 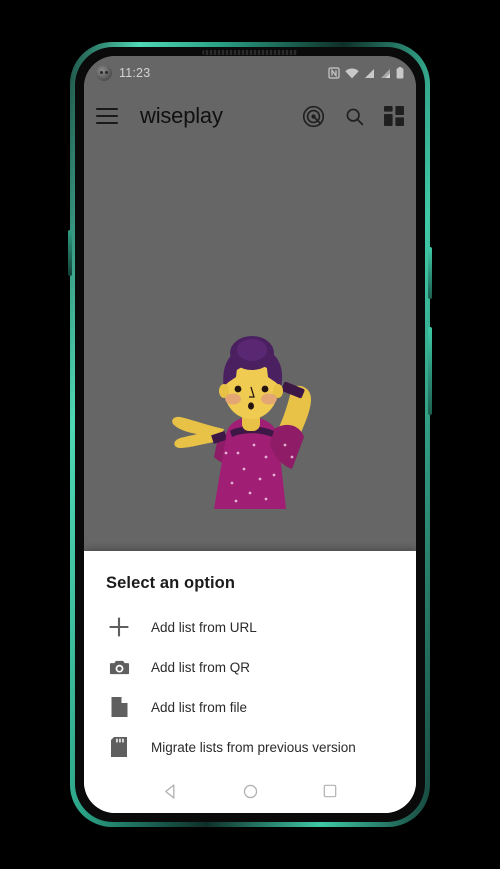 I want to click on wifi-icon, so click(x=352, y=73).